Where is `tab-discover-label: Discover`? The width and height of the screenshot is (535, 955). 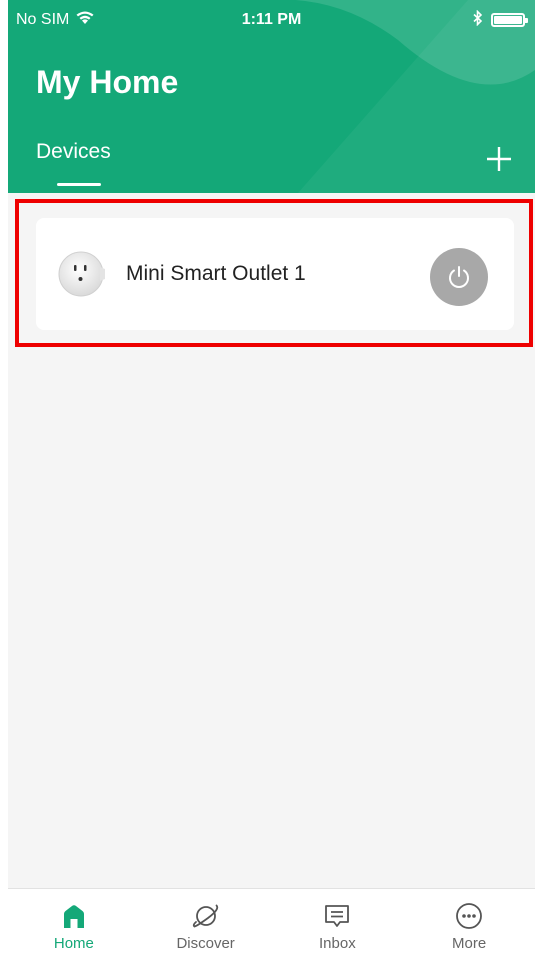
tab-discover-label: Discover is located at coordinates (205, 943).